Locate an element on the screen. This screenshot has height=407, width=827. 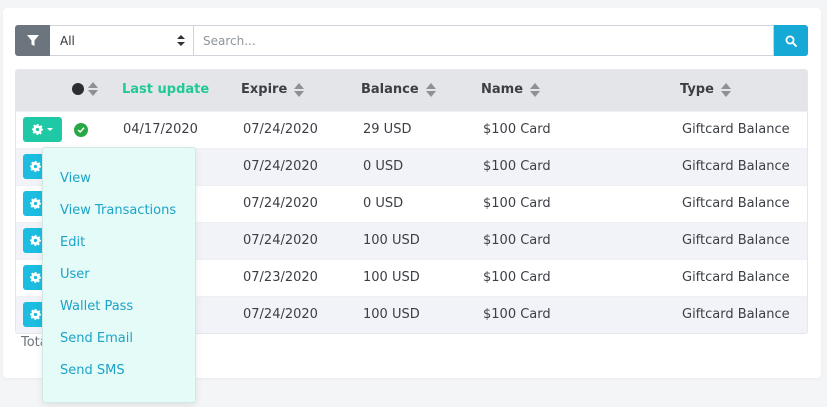
filter-button is located at coordinates (32, 40).